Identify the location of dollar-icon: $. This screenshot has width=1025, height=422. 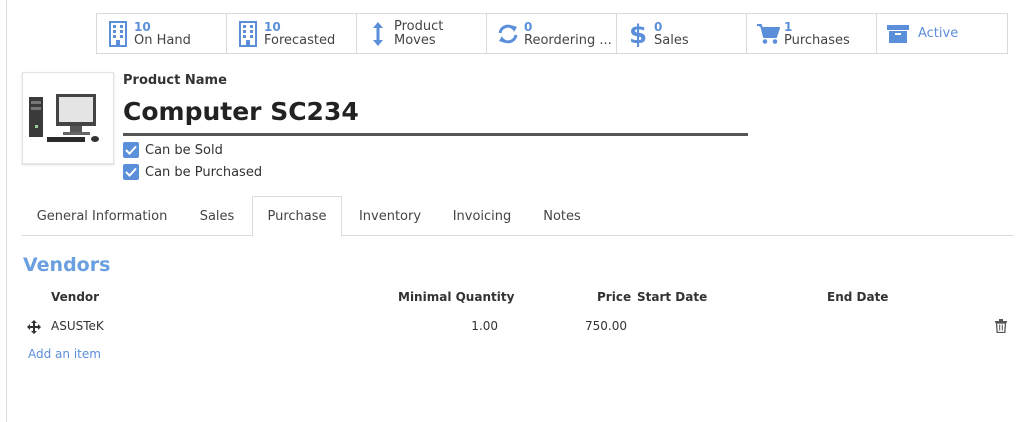
(638, 34).